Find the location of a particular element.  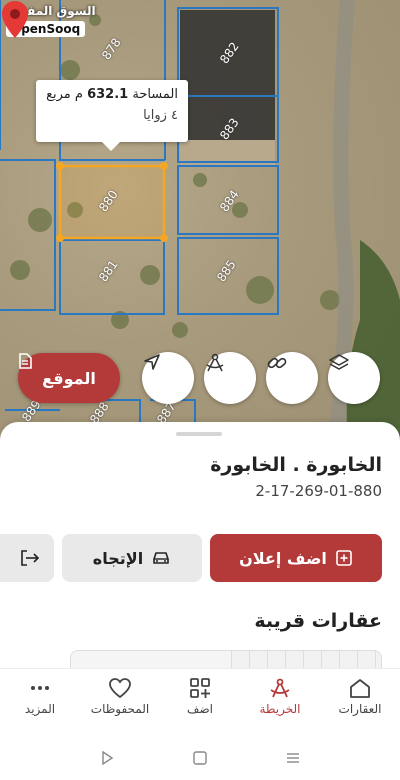

nav-label: المحفوظات is located at coordinates (120, 709).